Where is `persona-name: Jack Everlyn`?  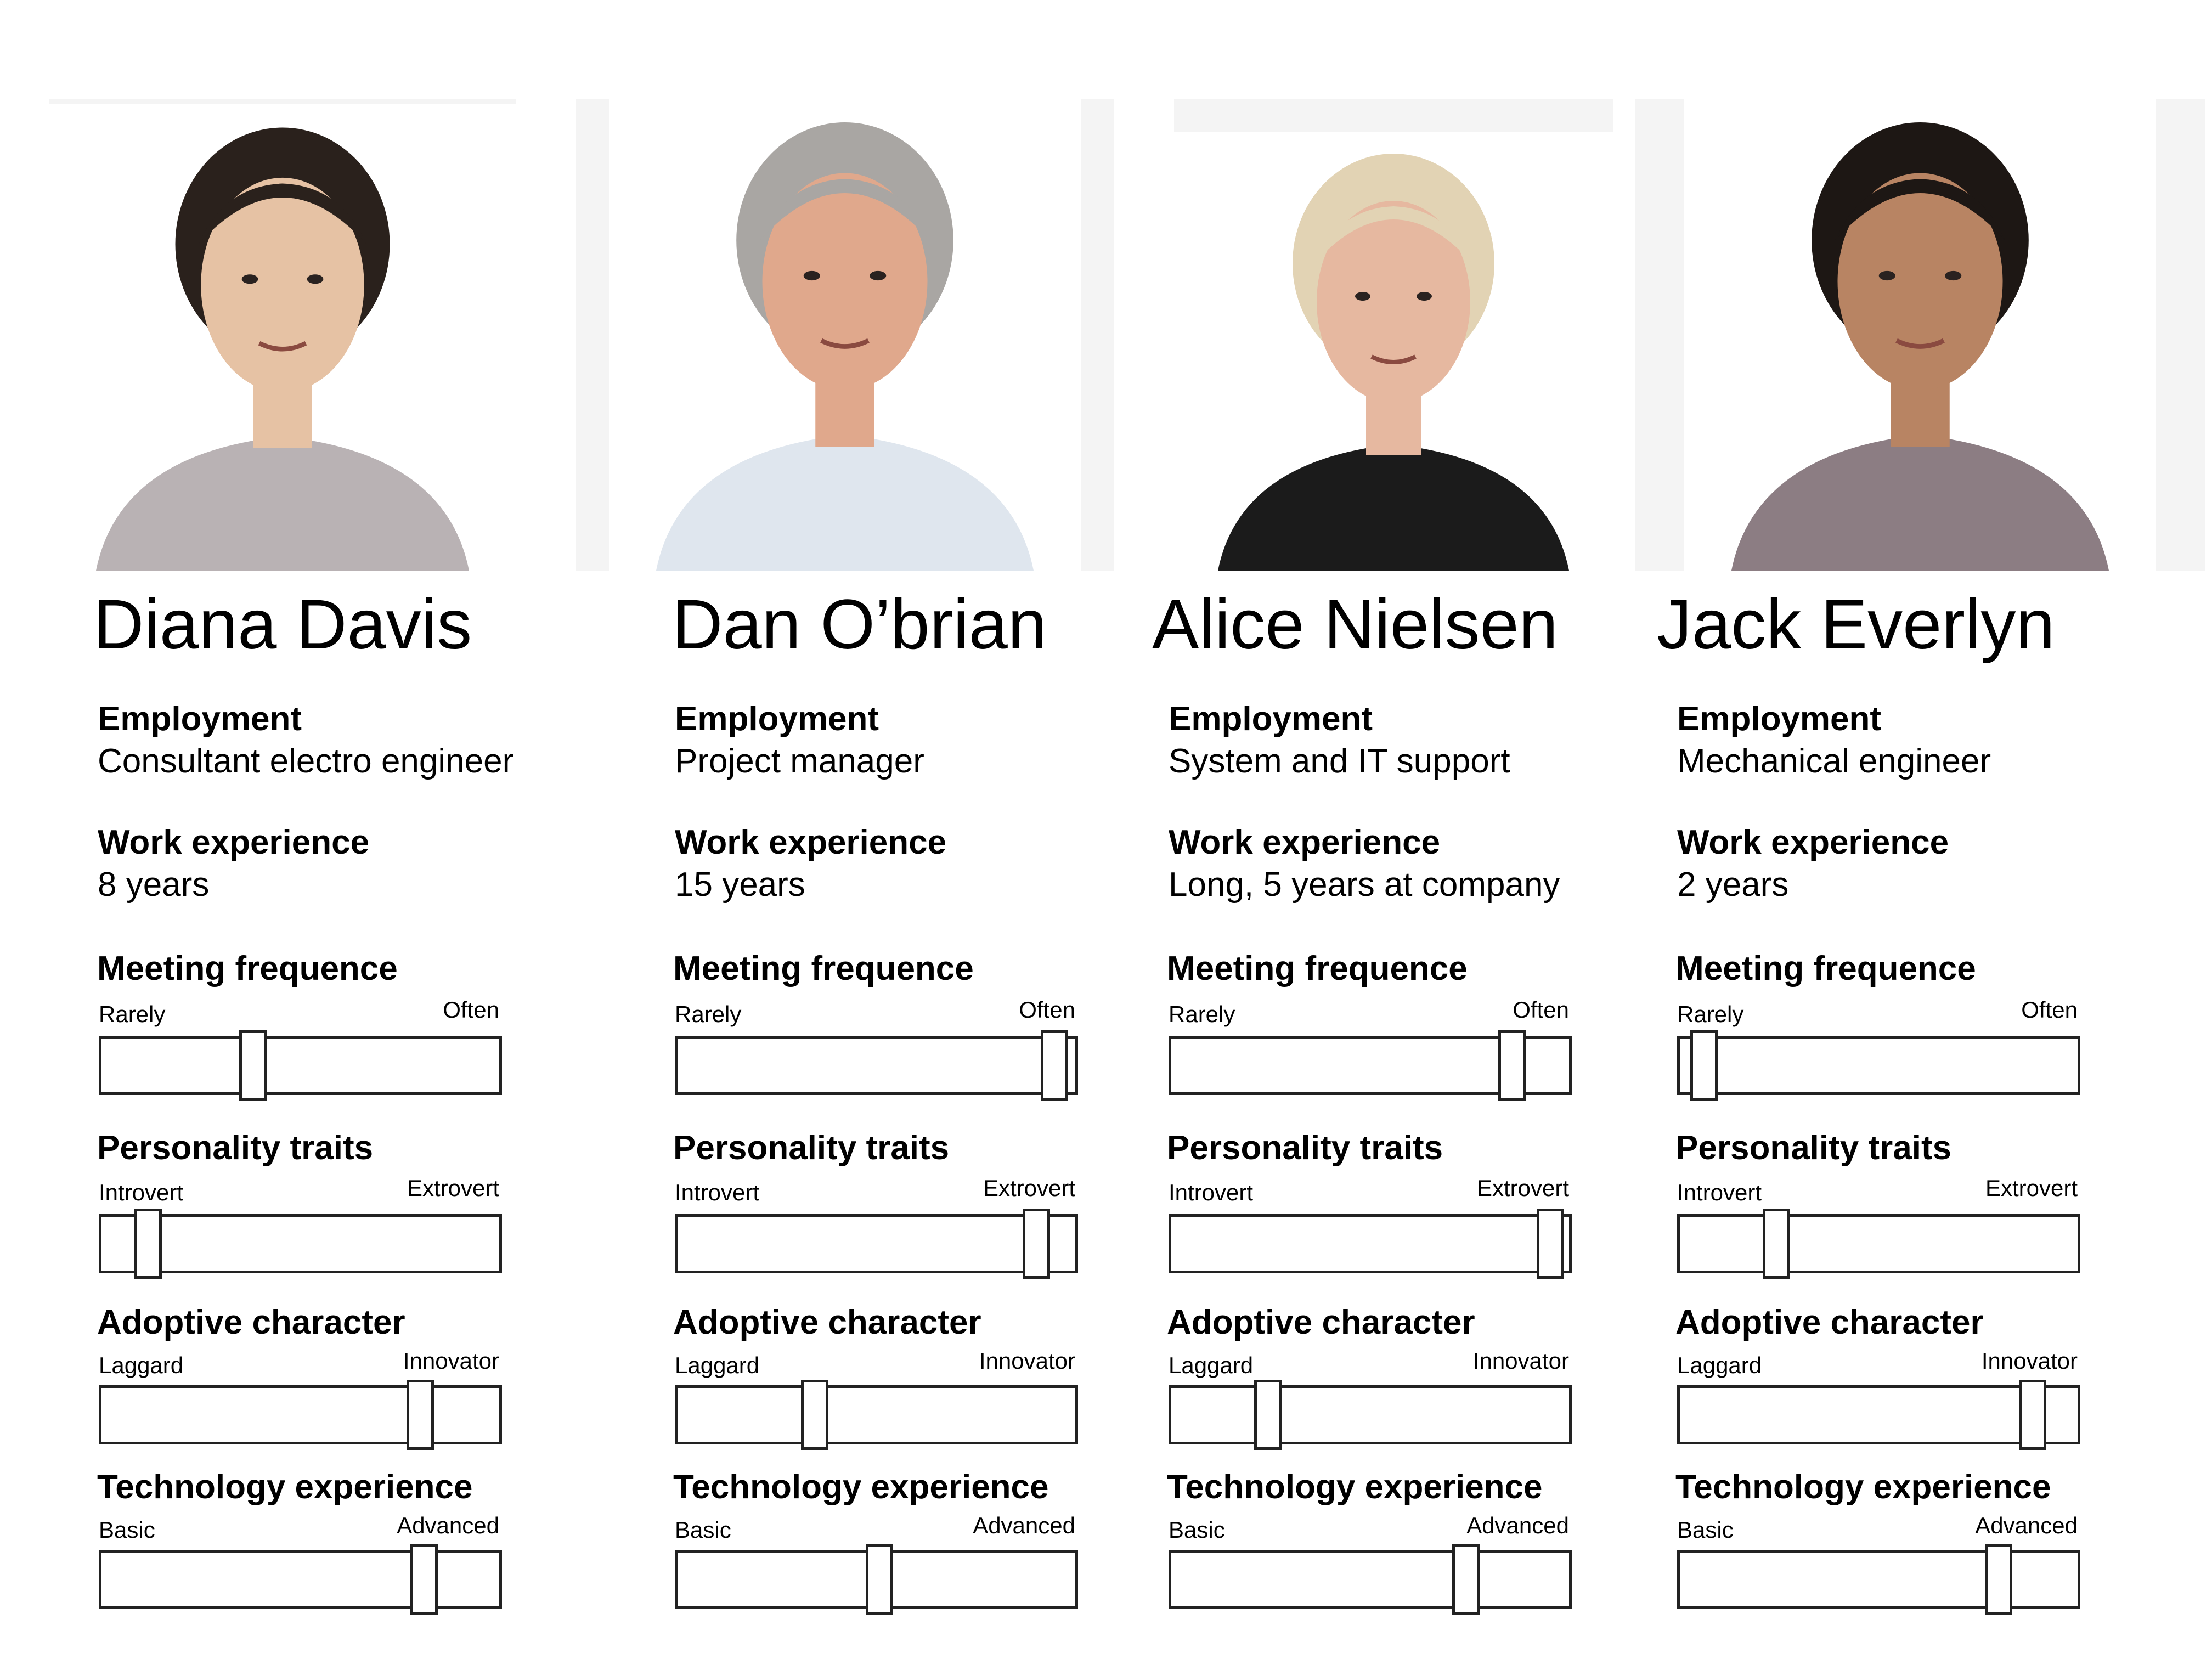
persona-name: Jack Everlyn is located at coordinates (1856, 624).